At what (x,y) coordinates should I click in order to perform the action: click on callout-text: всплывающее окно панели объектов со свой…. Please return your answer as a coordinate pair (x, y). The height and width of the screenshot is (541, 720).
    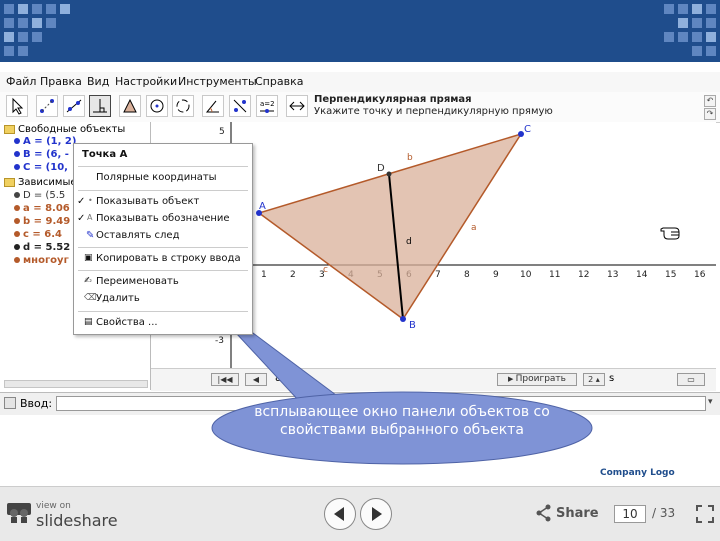
    Looking at the image, I should click on (402, 421).